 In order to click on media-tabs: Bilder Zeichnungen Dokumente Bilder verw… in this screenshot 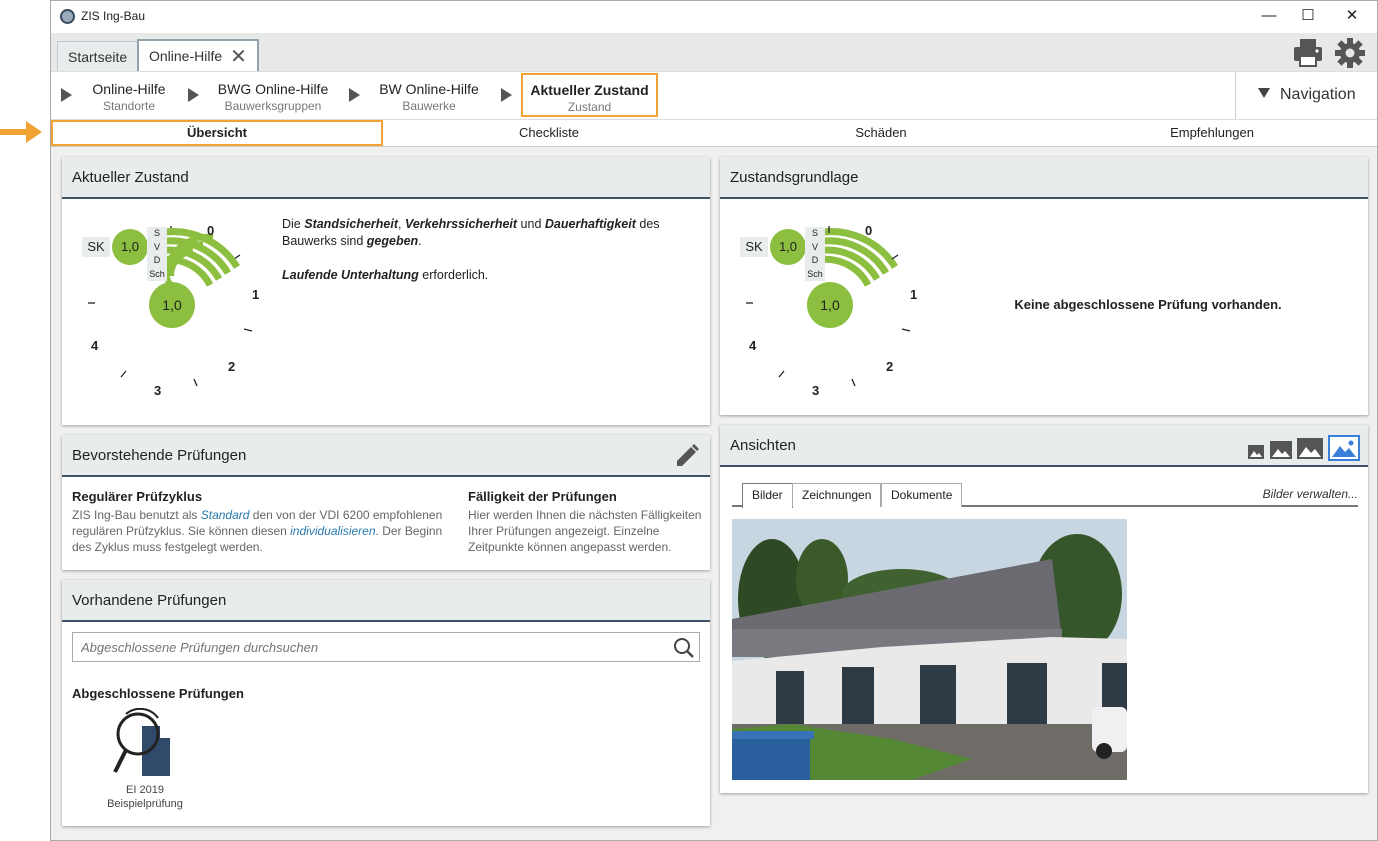, I will do `click(1045, 495)`.